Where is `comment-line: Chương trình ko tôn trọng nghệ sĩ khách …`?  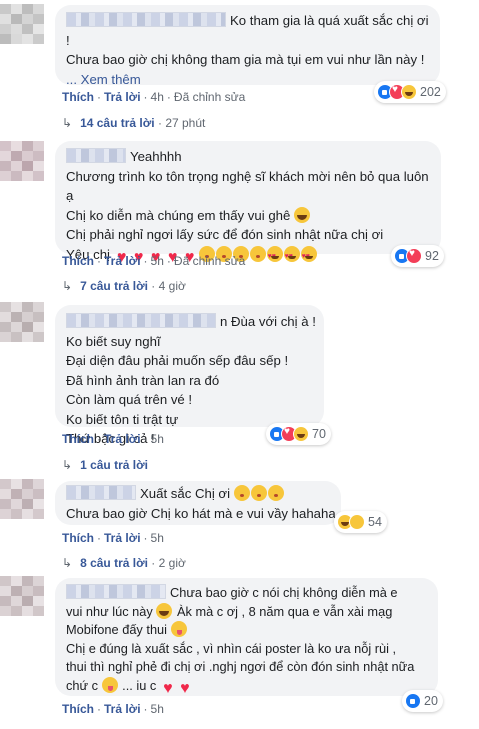 comment-line: Chương trình ko tôn trọng nghệ sĩ khách … is located at coordinates (247, 176).